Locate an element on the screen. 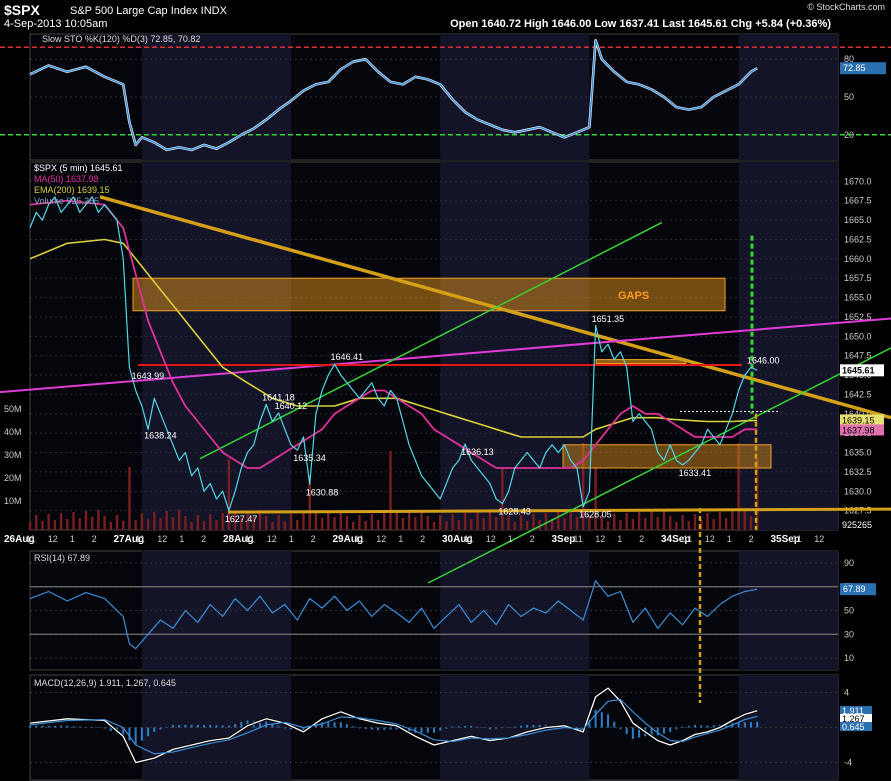 The height and width of the screenshot is (781, 891). price-annotation: 1630.88 is located at coordinates (322, 492).